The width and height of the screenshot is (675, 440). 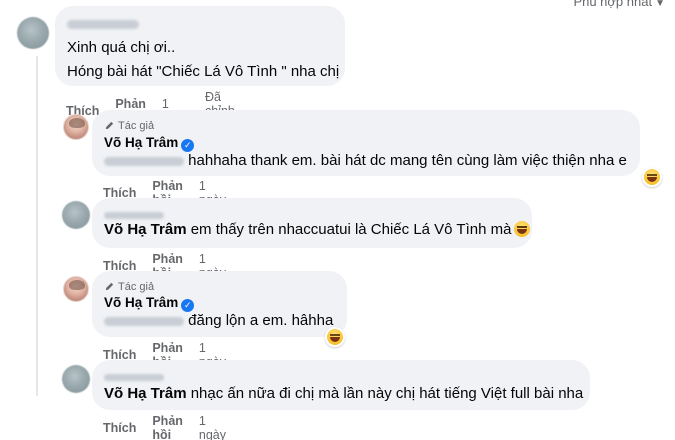 I want to click on reply-button: Phản hồi, so click(x=167, y=427).